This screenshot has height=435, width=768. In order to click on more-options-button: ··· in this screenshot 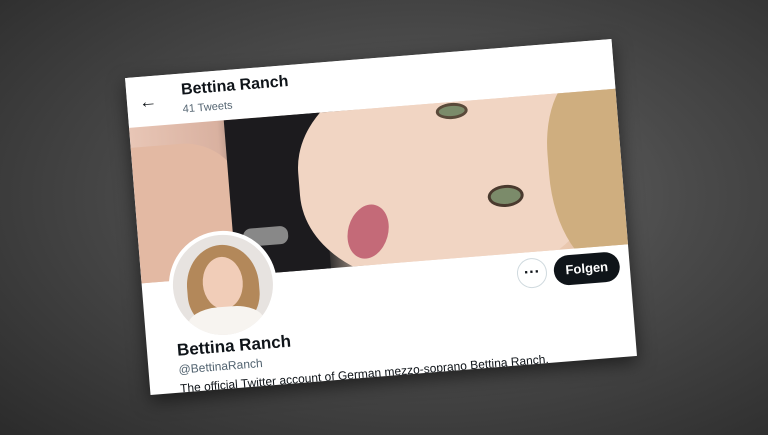, I will do `click(532, 273)`.